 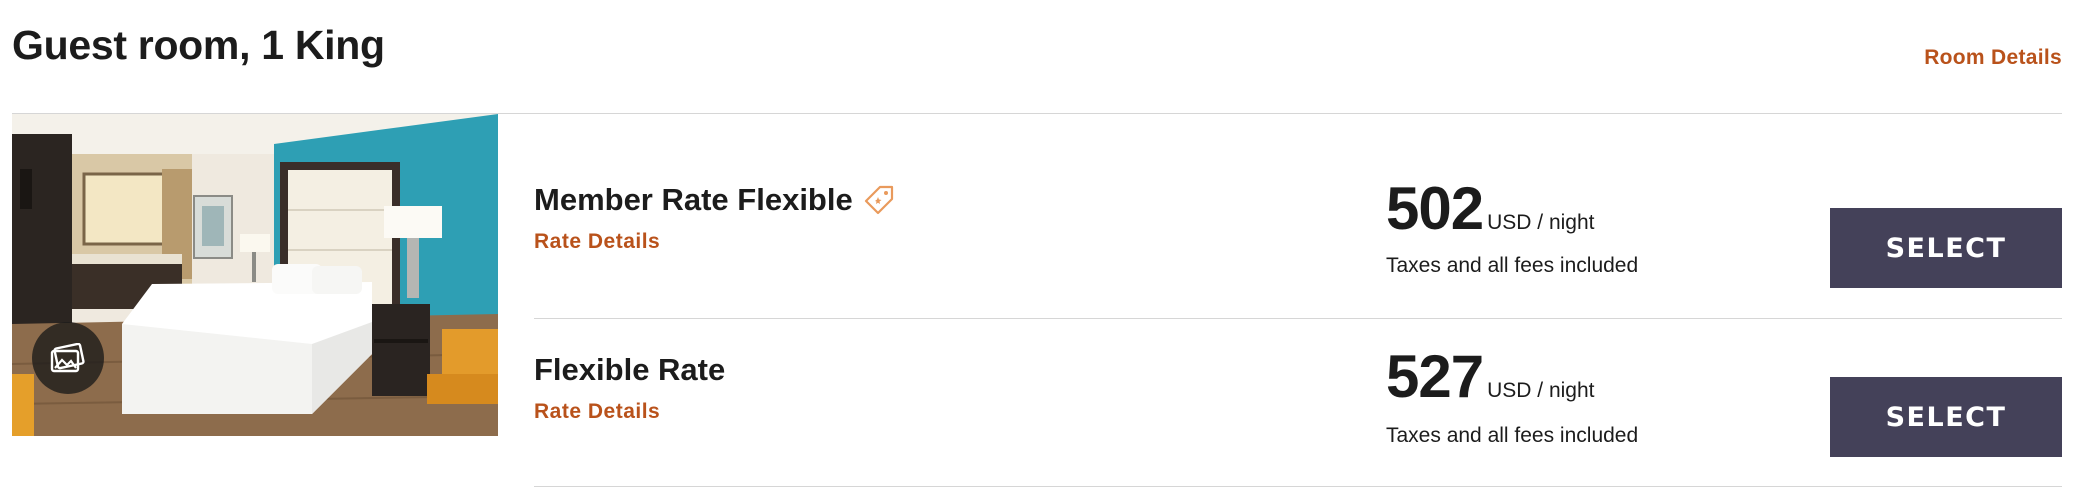 I want to click on price-block: 527 USD / night, so click(x=1490, y=376).